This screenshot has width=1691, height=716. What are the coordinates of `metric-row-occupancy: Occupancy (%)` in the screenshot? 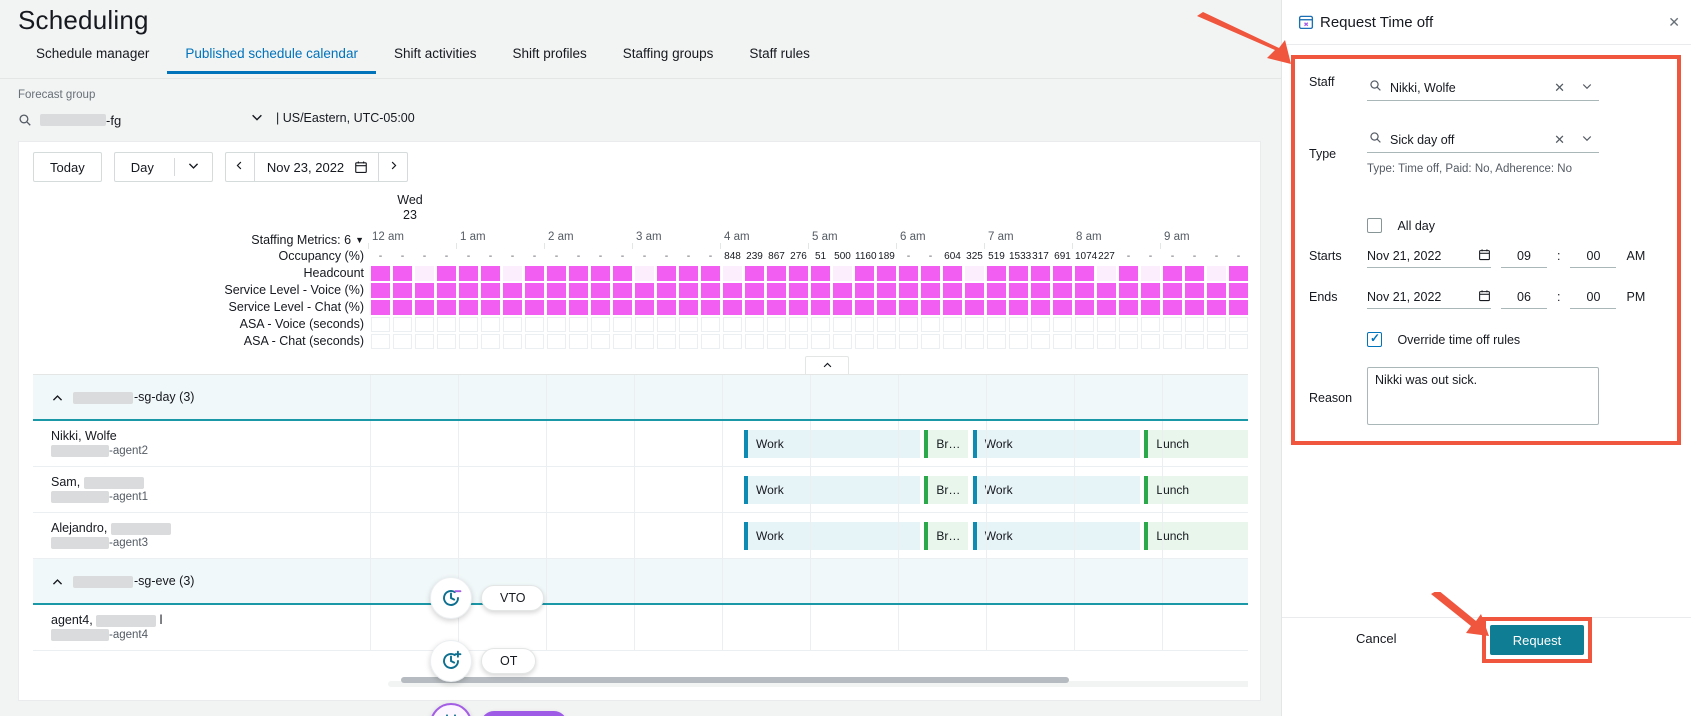 It's located at (321, 256).